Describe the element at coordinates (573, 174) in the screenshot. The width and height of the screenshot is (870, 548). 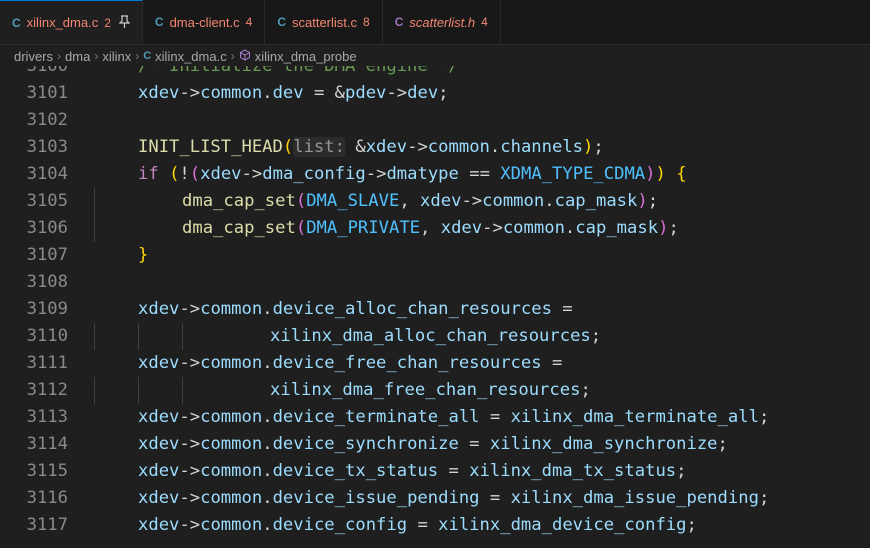
I see `code-token: XDMA_TYPE_CDMA` at that location.